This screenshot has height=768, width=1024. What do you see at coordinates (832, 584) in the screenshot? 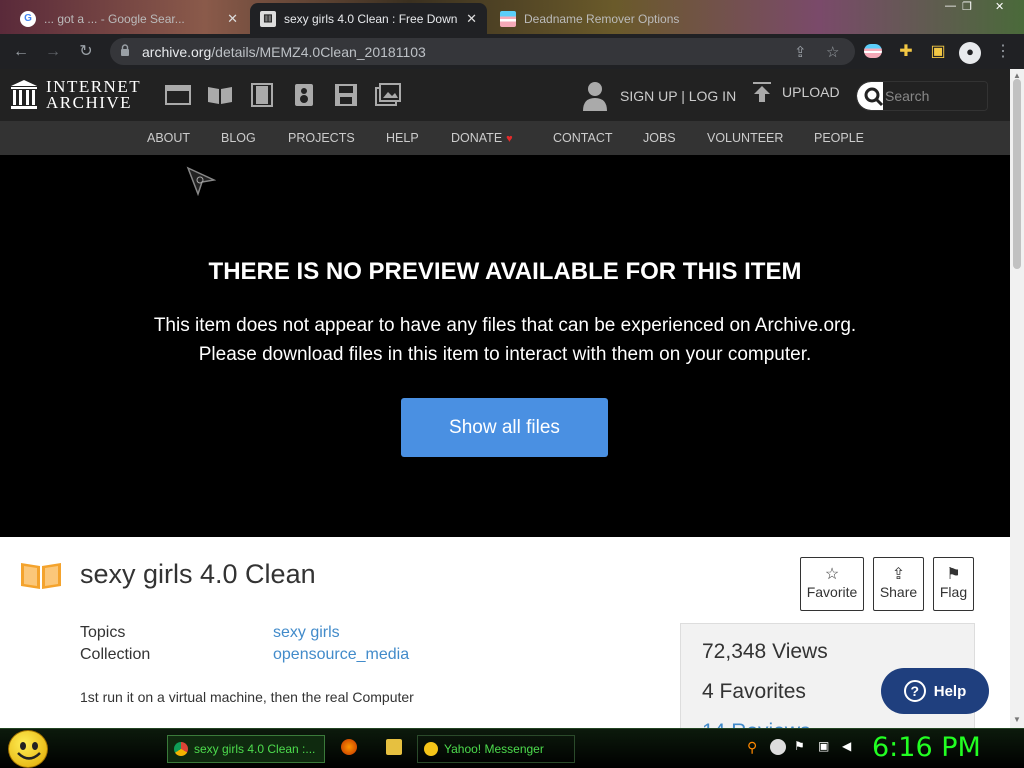
I see `favorite-button: ☆ Favorite` at bounding box center [832, 584].